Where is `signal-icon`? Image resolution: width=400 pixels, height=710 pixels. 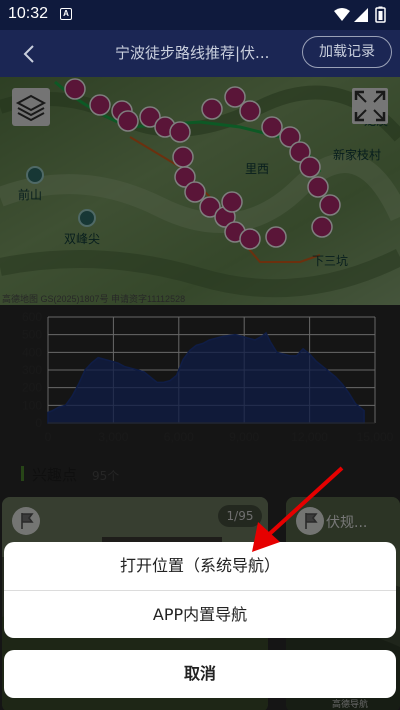 signal-icon is located at coordinates (361, 15).